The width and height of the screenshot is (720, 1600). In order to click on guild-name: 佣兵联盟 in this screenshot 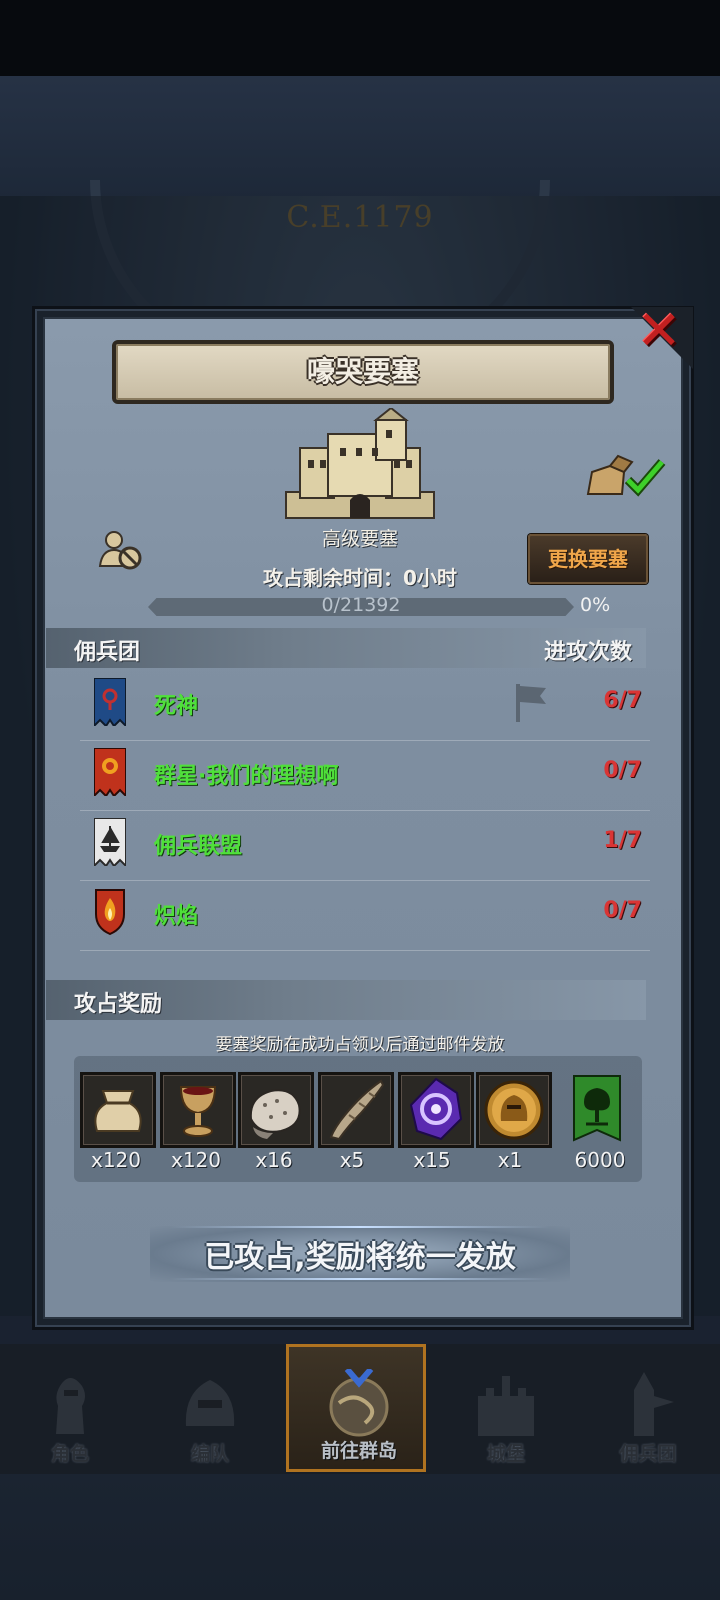, I will do `click(198, 846)`.